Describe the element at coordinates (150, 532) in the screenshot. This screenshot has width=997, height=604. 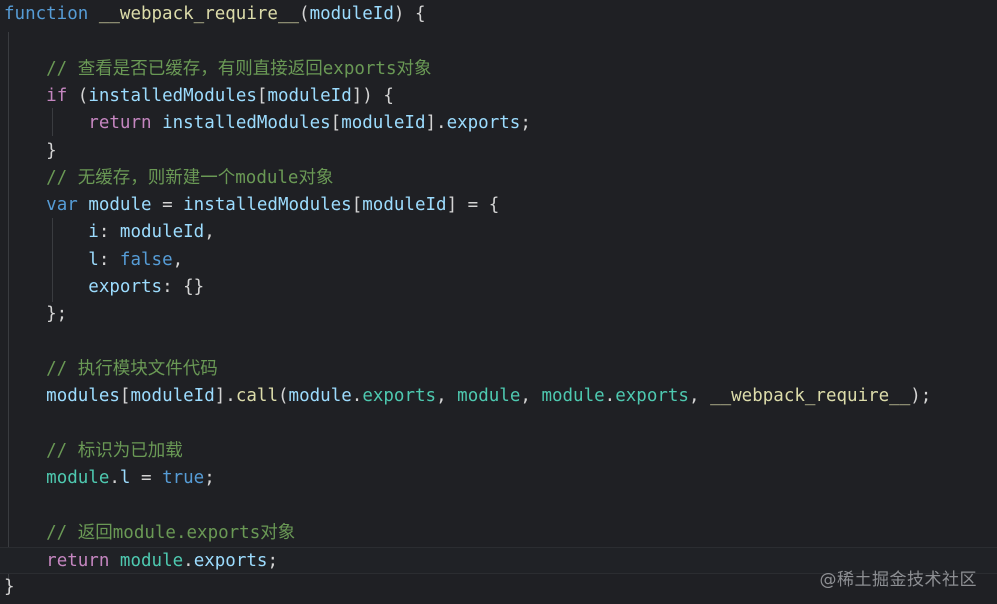
I see `code-token: // 返回module.exports对象` at that location.